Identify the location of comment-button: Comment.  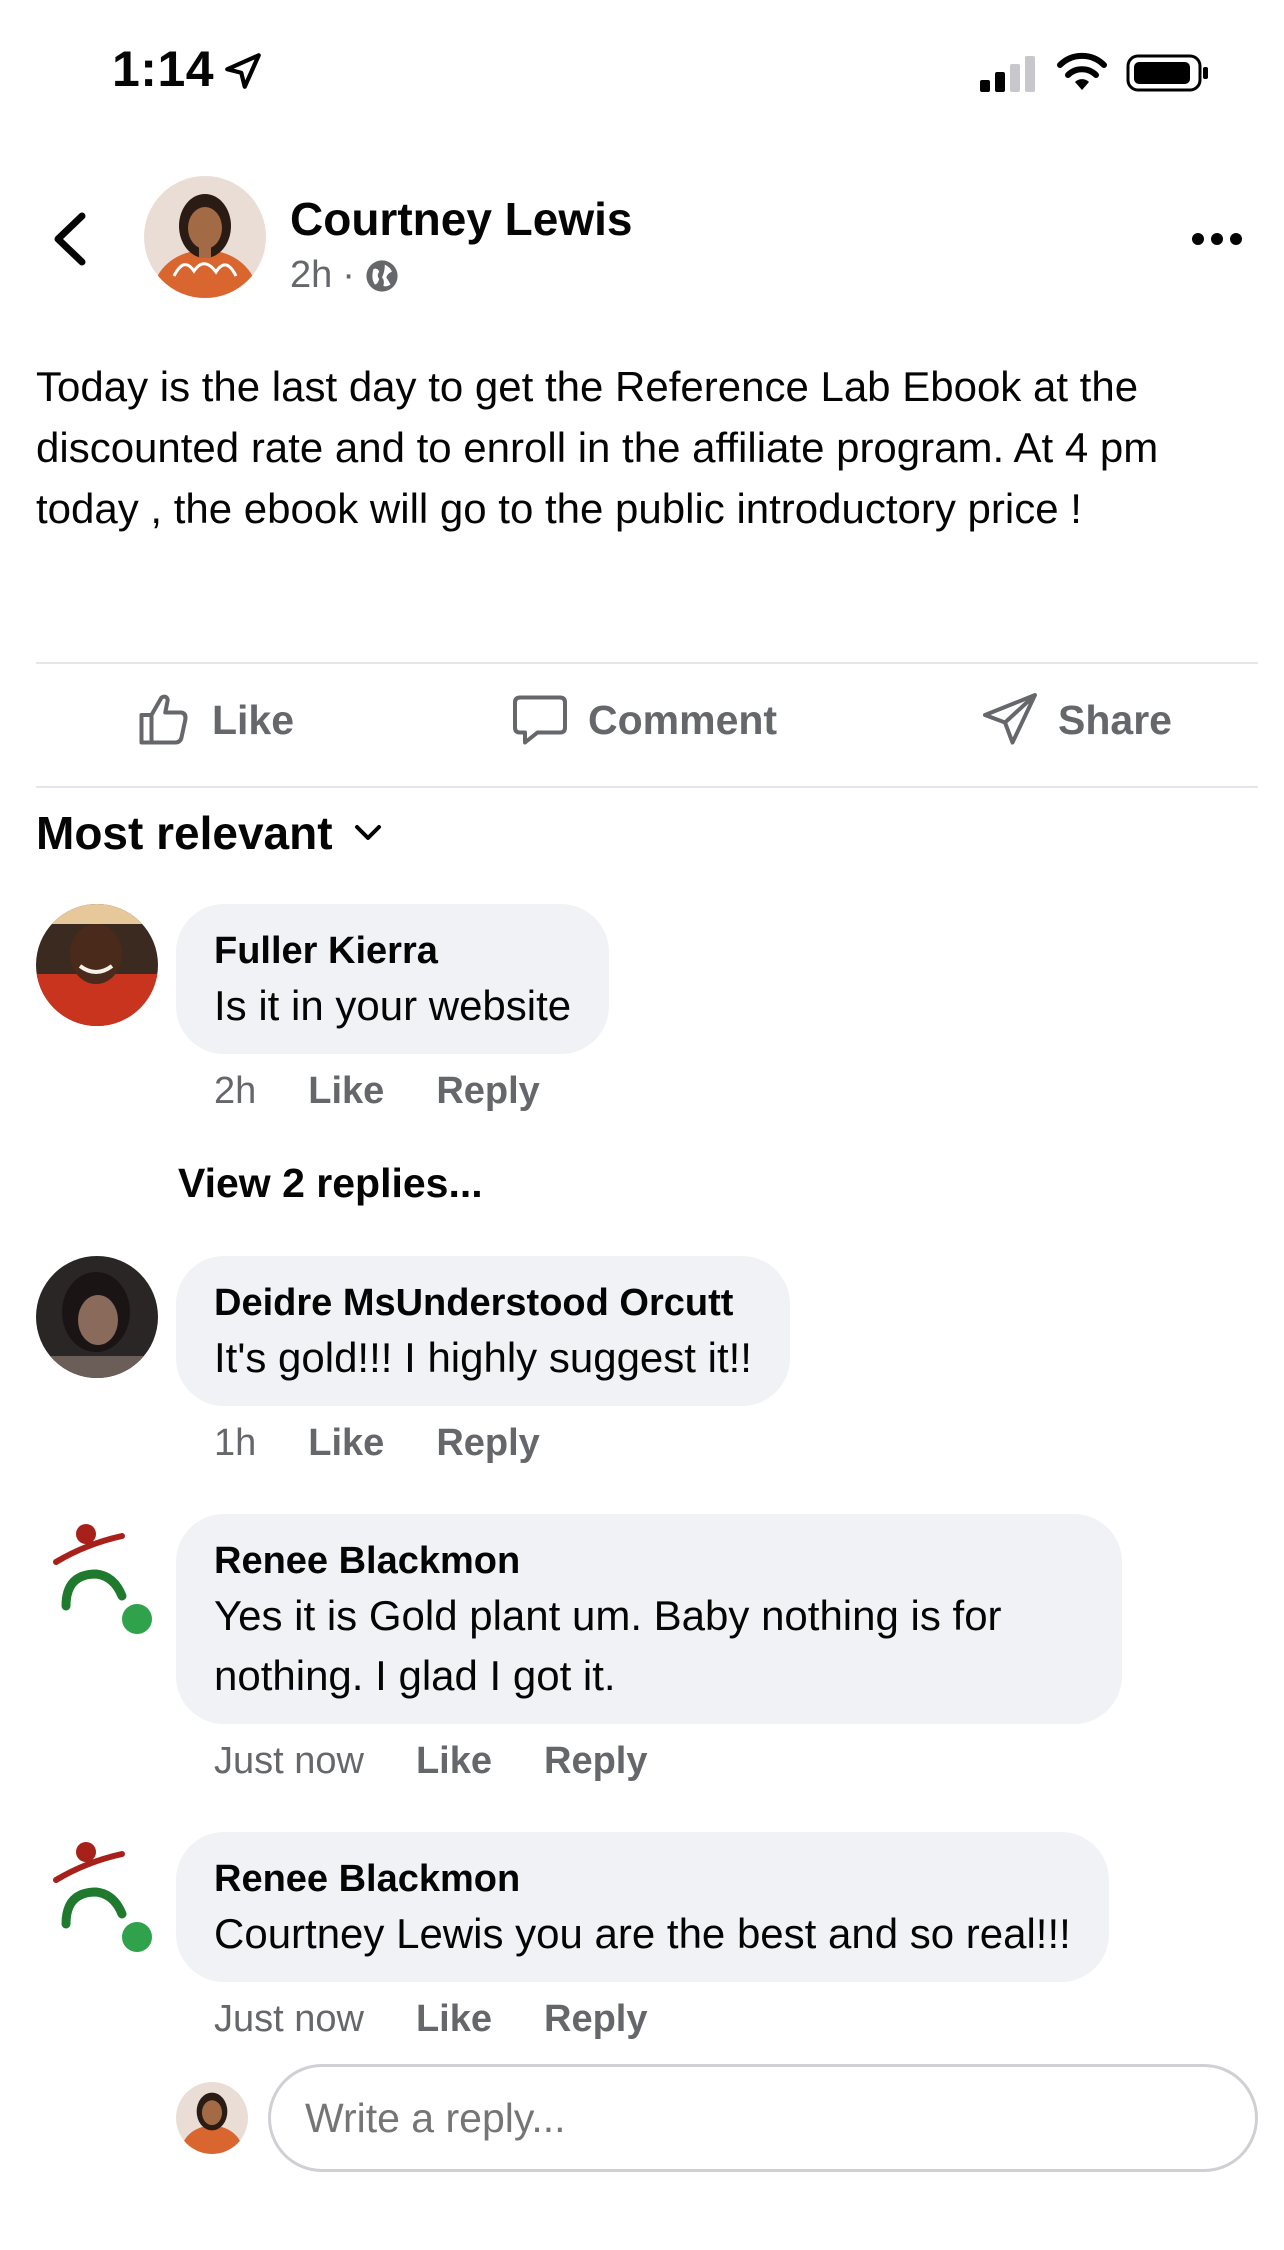
(643, 720).